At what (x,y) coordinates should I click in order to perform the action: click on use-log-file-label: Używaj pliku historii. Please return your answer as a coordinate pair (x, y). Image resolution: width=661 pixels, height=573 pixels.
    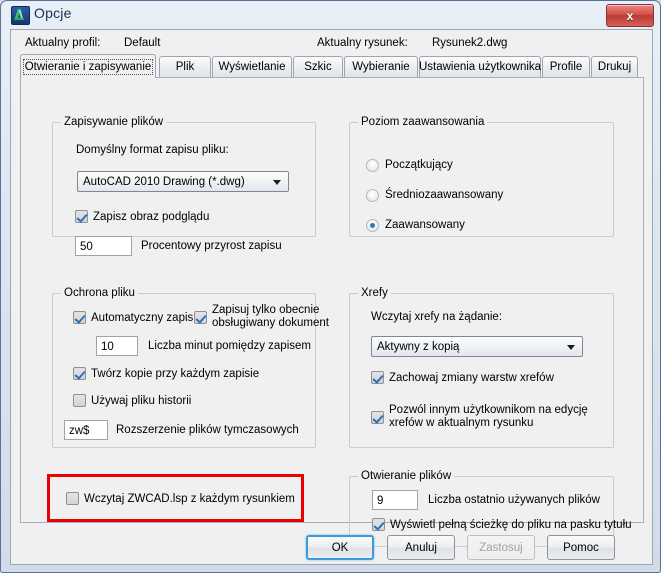
    Looking at the image, I should click on (141, 401).